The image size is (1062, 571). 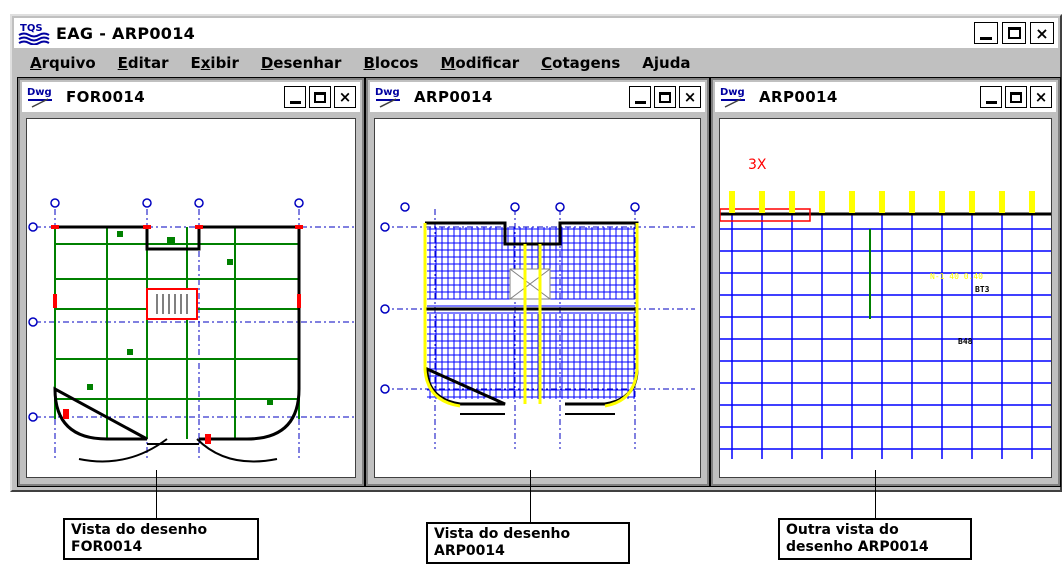 I want to click on menu-exibir: Exibir, so click(x=214, y=63).